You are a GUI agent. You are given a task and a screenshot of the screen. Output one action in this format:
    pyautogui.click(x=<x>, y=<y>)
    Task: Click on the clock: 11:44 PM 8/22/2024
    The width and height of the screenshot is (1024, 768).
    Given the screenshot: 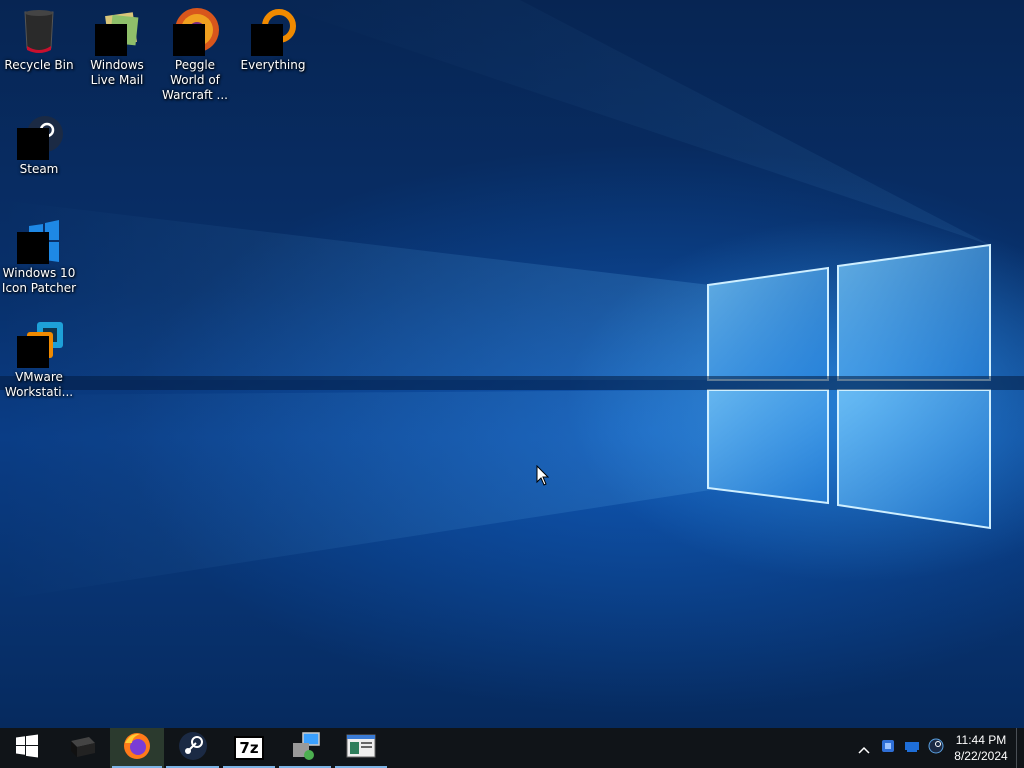 What is the action you would take?
    pyautogui.click(x=981, y=748)
    